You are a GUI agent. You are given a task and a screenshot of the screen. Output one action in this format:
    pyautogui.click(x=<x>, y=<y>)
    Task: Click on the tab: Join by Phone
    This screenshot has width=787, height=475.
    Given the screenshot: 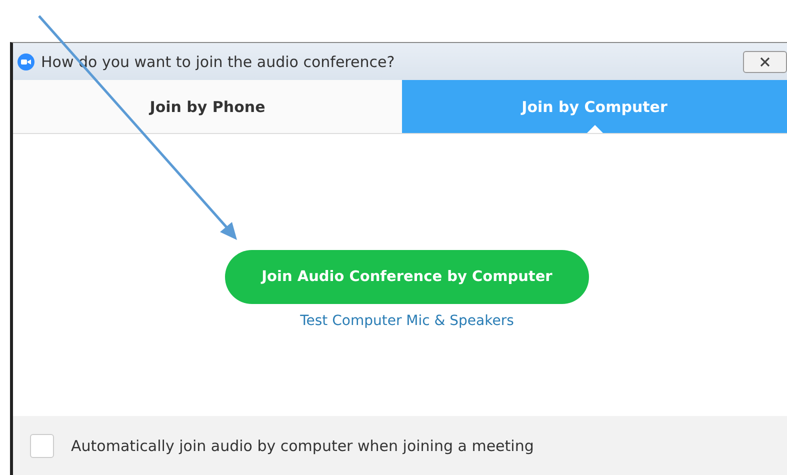 What is the action you would take?
    pyautogui.click(x=207, y=106)
    